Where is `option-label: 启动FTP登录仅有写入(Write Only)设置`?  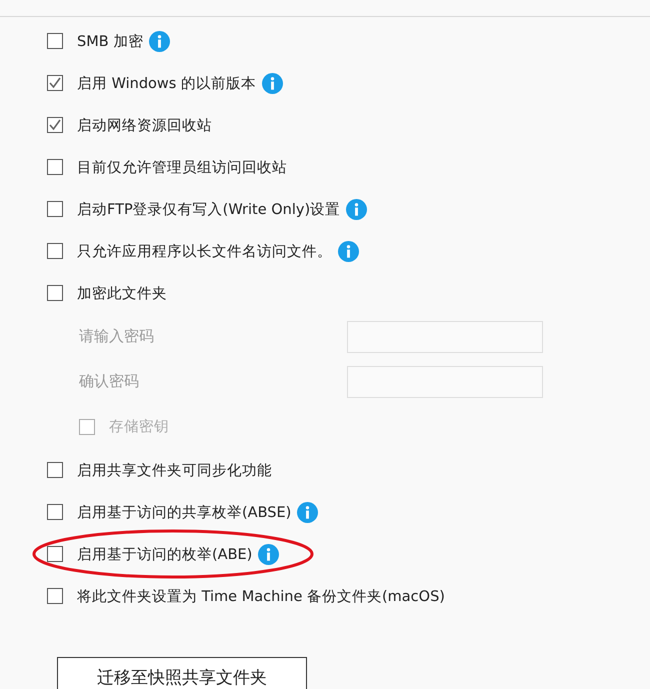 option-label: 启动FTP登录仅有写入(Write Only)设置 is located at coordinates (208, 209).